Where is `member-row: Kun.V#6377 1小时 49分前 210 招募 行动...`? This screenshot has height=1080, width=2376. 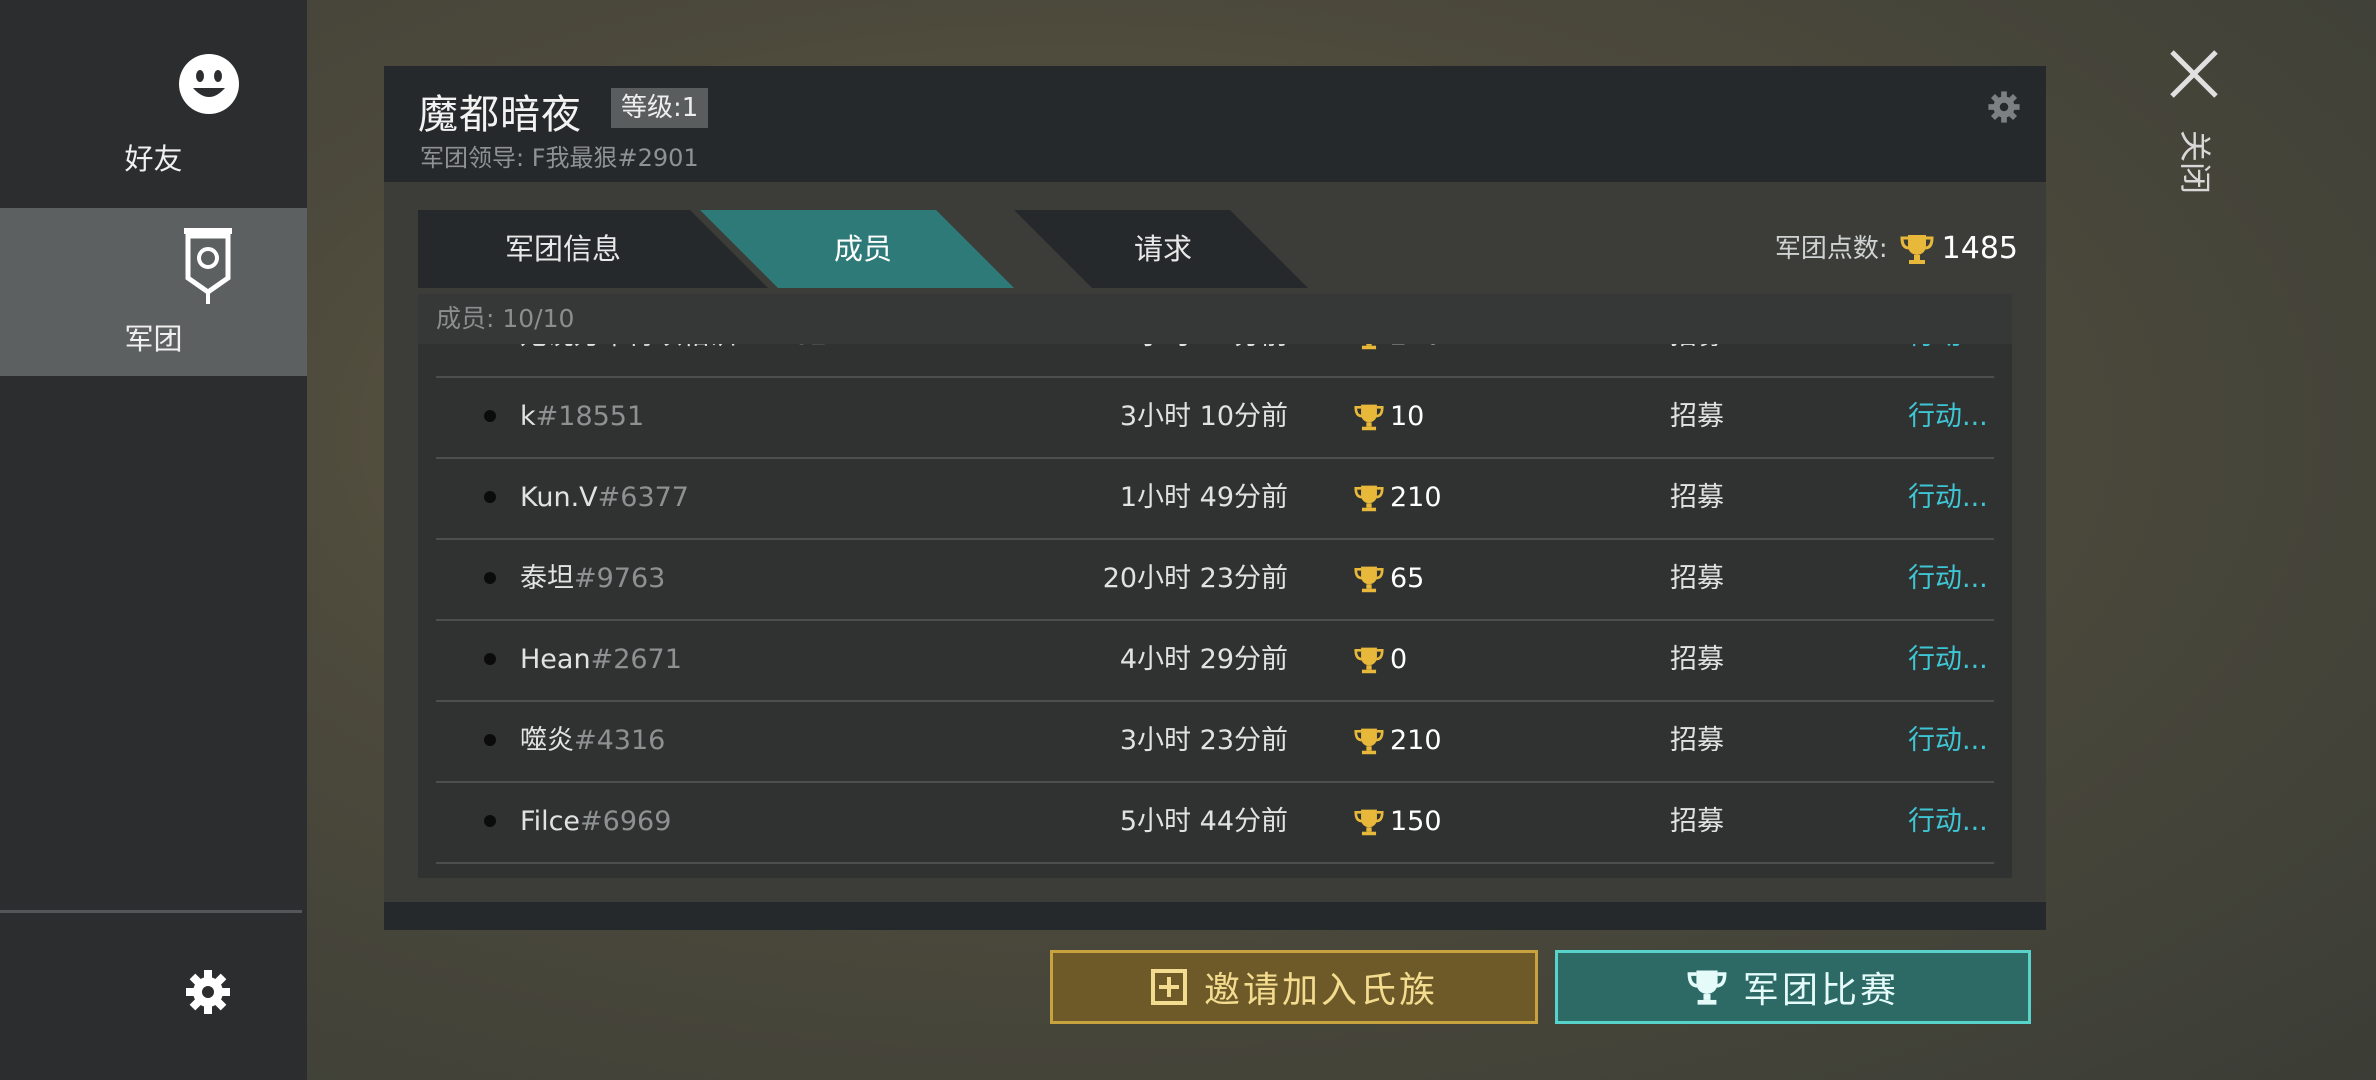
member-row: Kun.V#6377 1小时 49分前 210 招募 行动... is located at coordinates (1215, 499).